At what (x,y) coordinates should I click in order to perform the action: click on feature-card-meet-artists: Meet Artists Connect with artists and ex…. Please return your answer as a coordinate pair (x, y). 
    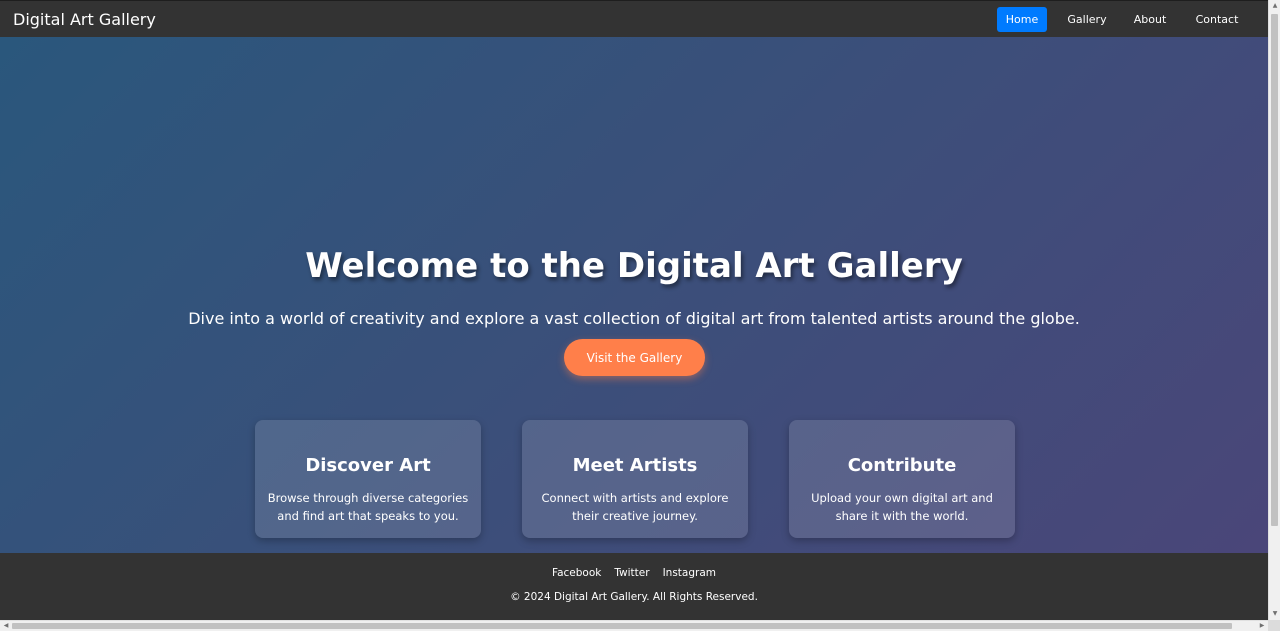
    Looking at the image, I should click on (635, 479).